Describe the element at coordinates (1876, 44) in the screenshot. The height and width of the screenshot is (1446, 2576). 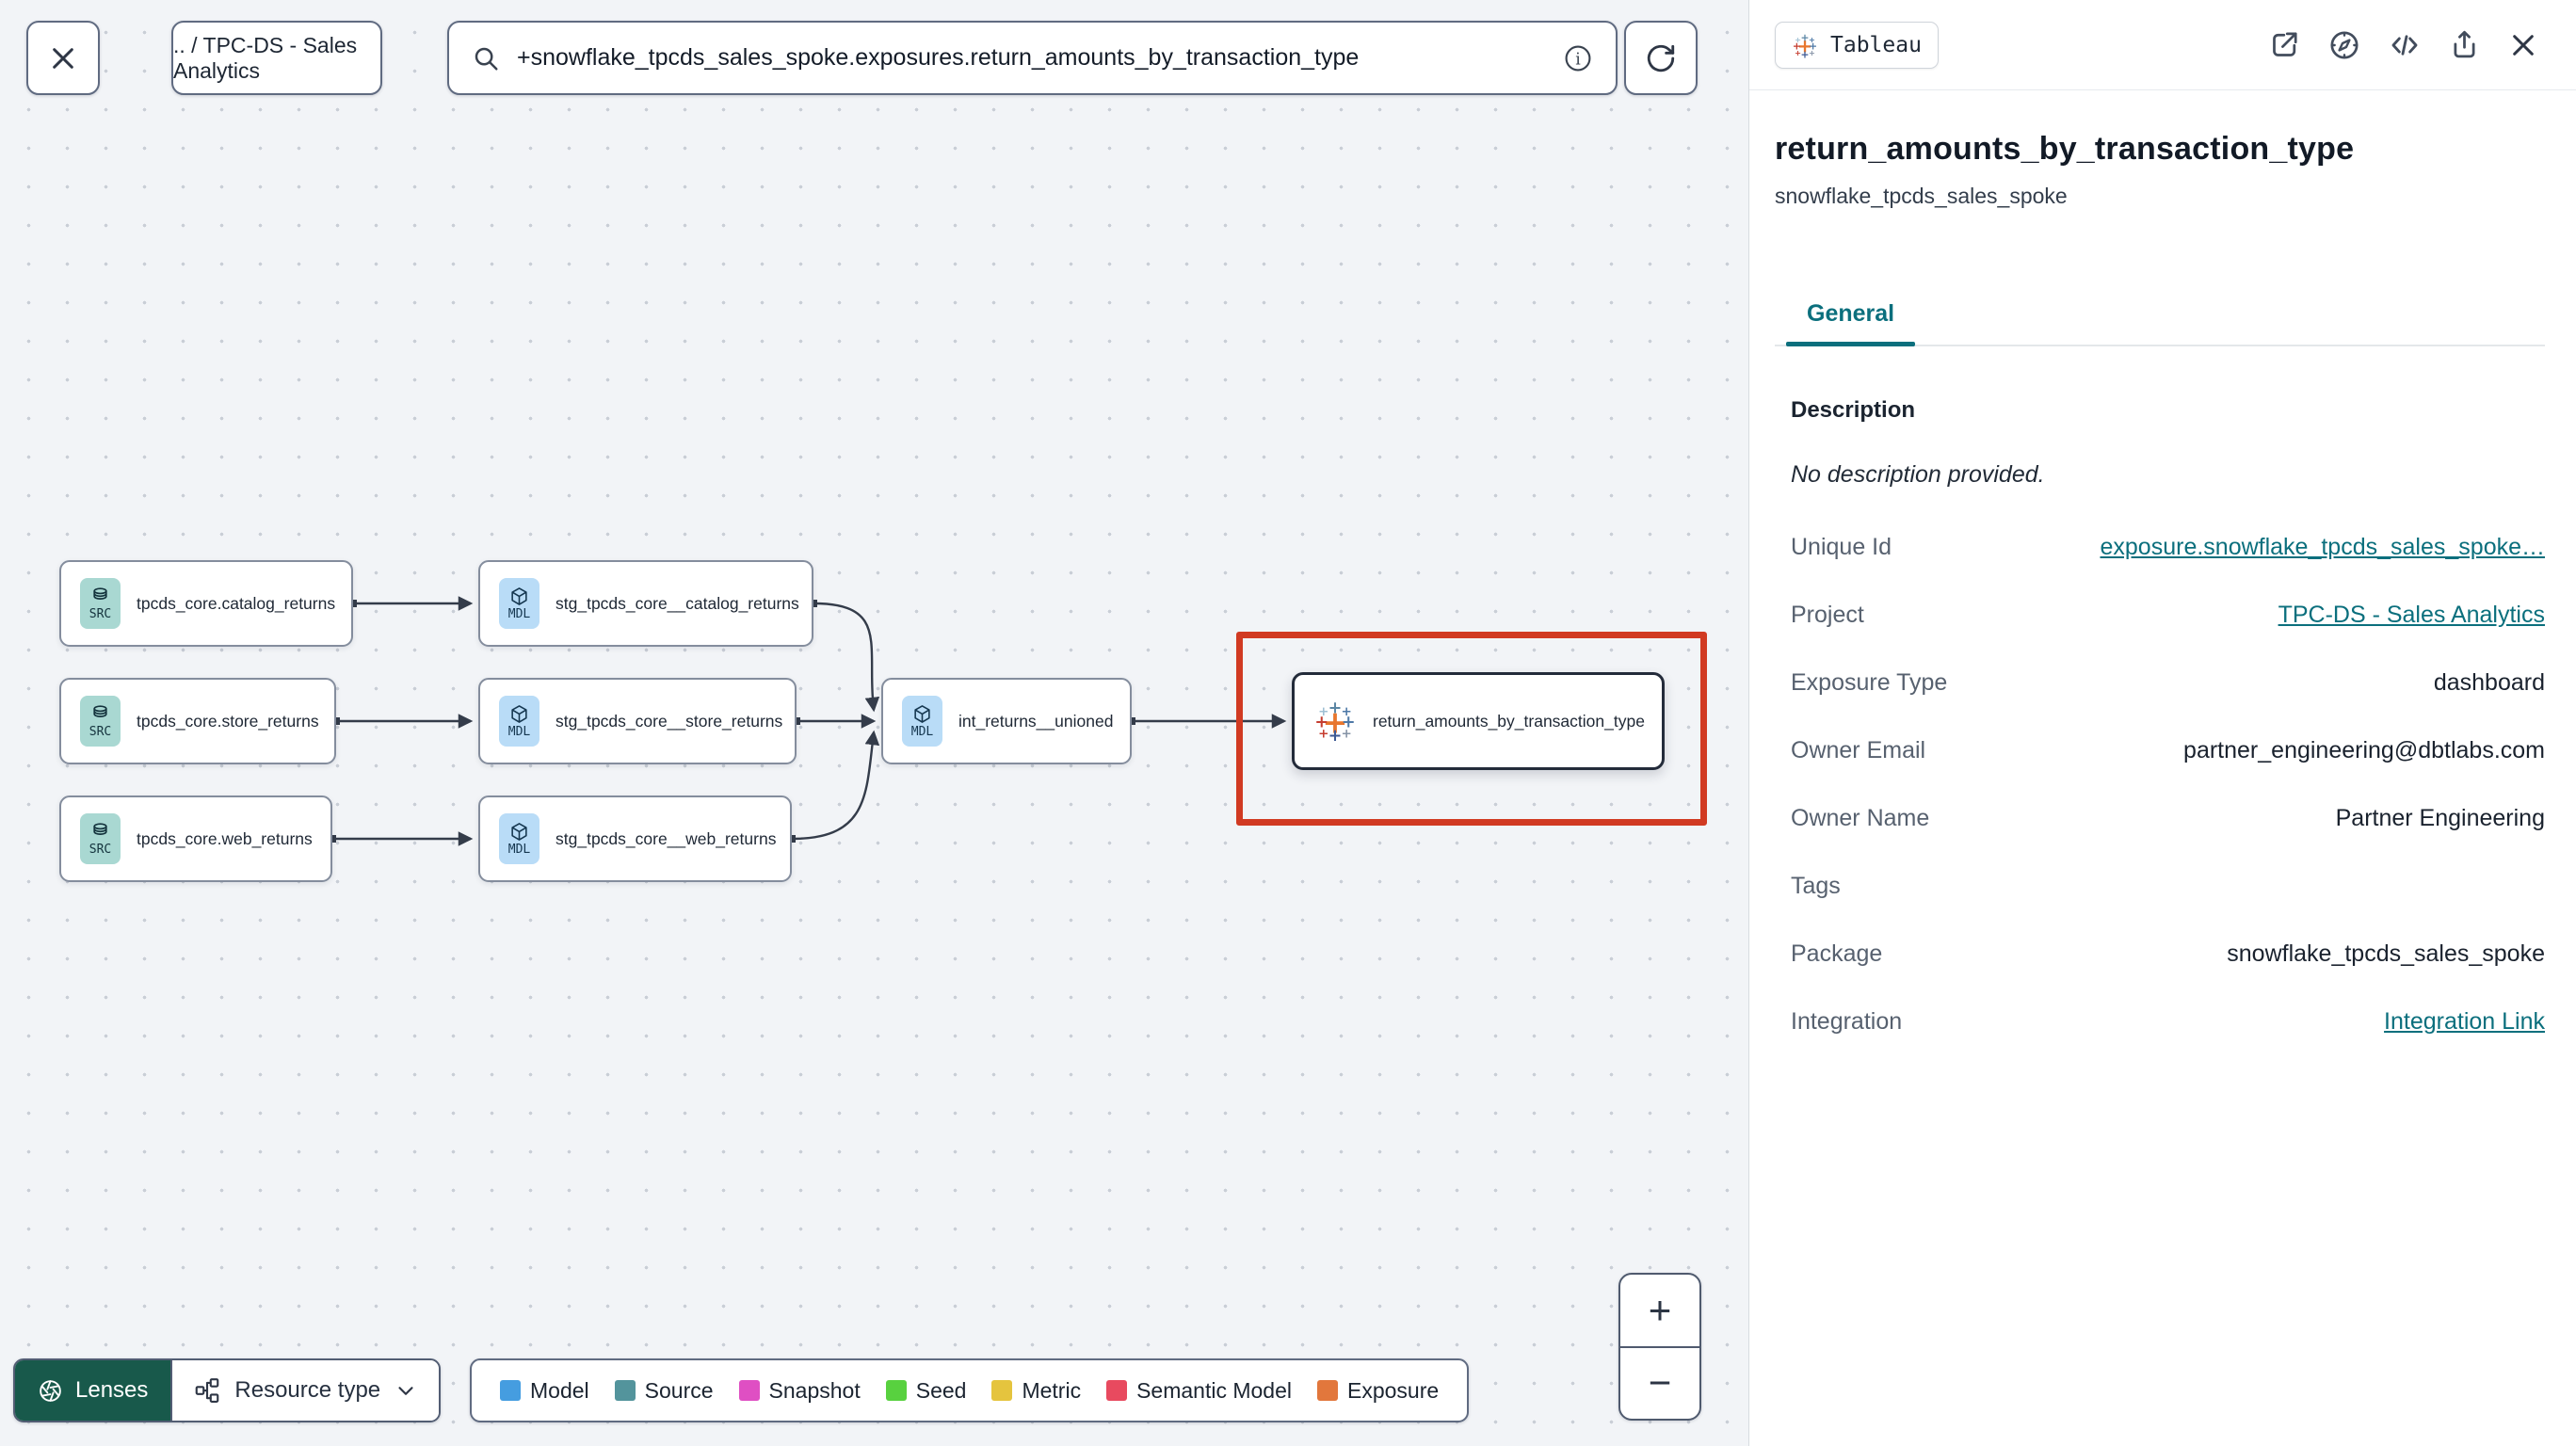
I see `integration-badge-label: Tableau` at that location.